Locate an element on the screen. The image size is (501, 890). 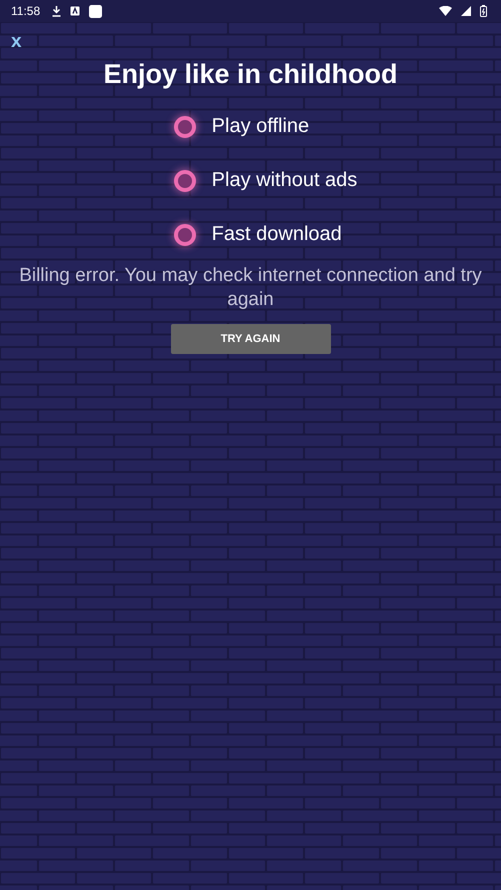
close-button: x is located at coordinates (16, 42).